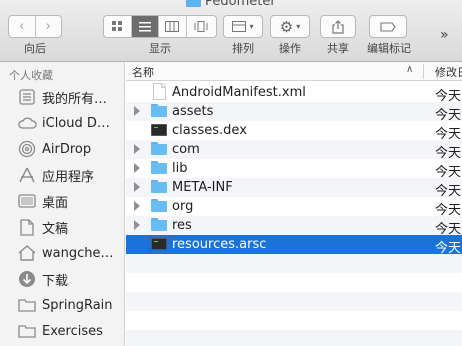 The height and width of the screenshot is (346, 462). I want to click on table-row: classes.dex 今天, so click(294, 131).